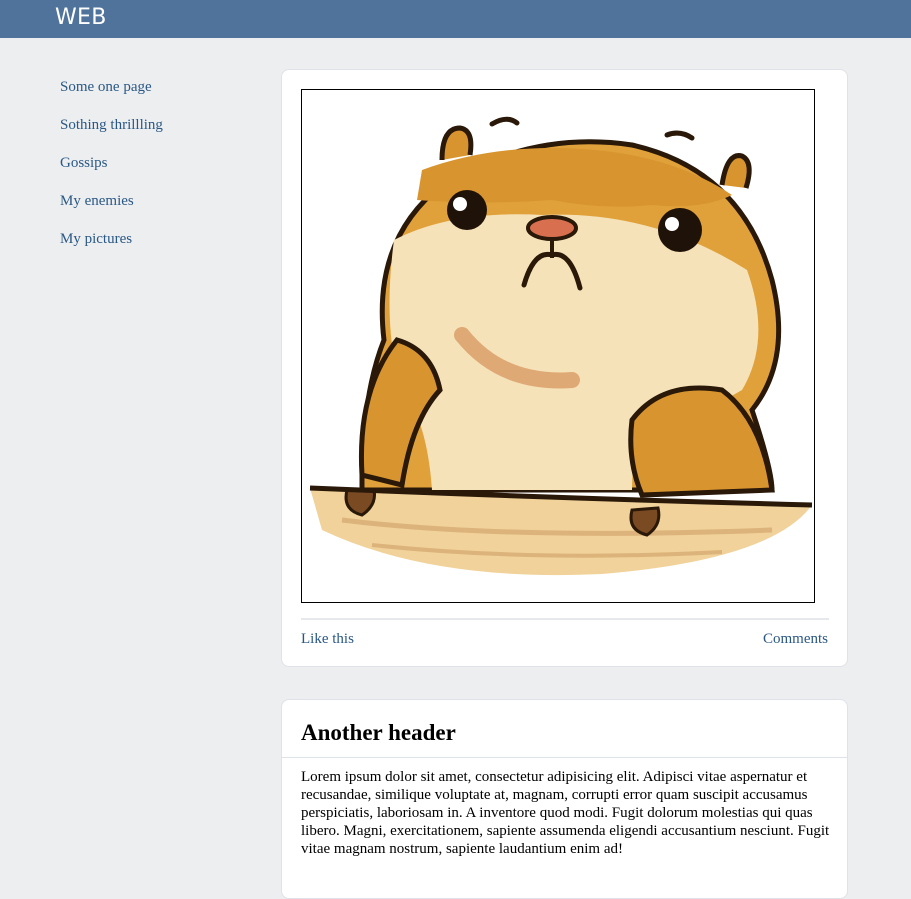 The height and width of the screenshot is (899, 911). What do you see at coordinates (378, 732) in the screenshot?
I see `post-title: Another header` at bounding box center [378, 732].